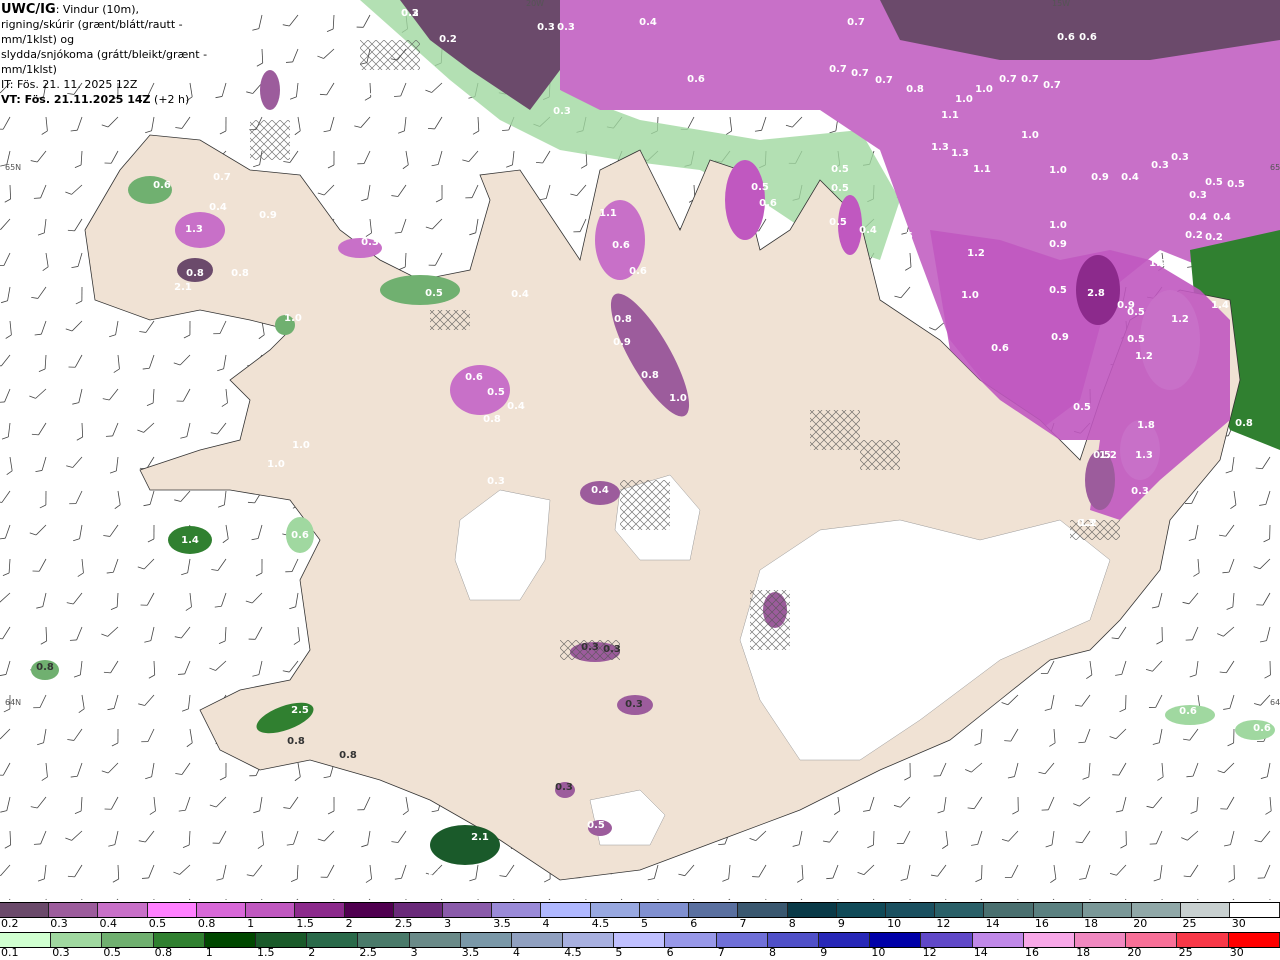 The height and width of the screenshot is (960, 1280). Describe the element at coordinates (10, 952) in the screenshot. I see `legend-label: 0.1` at that location.